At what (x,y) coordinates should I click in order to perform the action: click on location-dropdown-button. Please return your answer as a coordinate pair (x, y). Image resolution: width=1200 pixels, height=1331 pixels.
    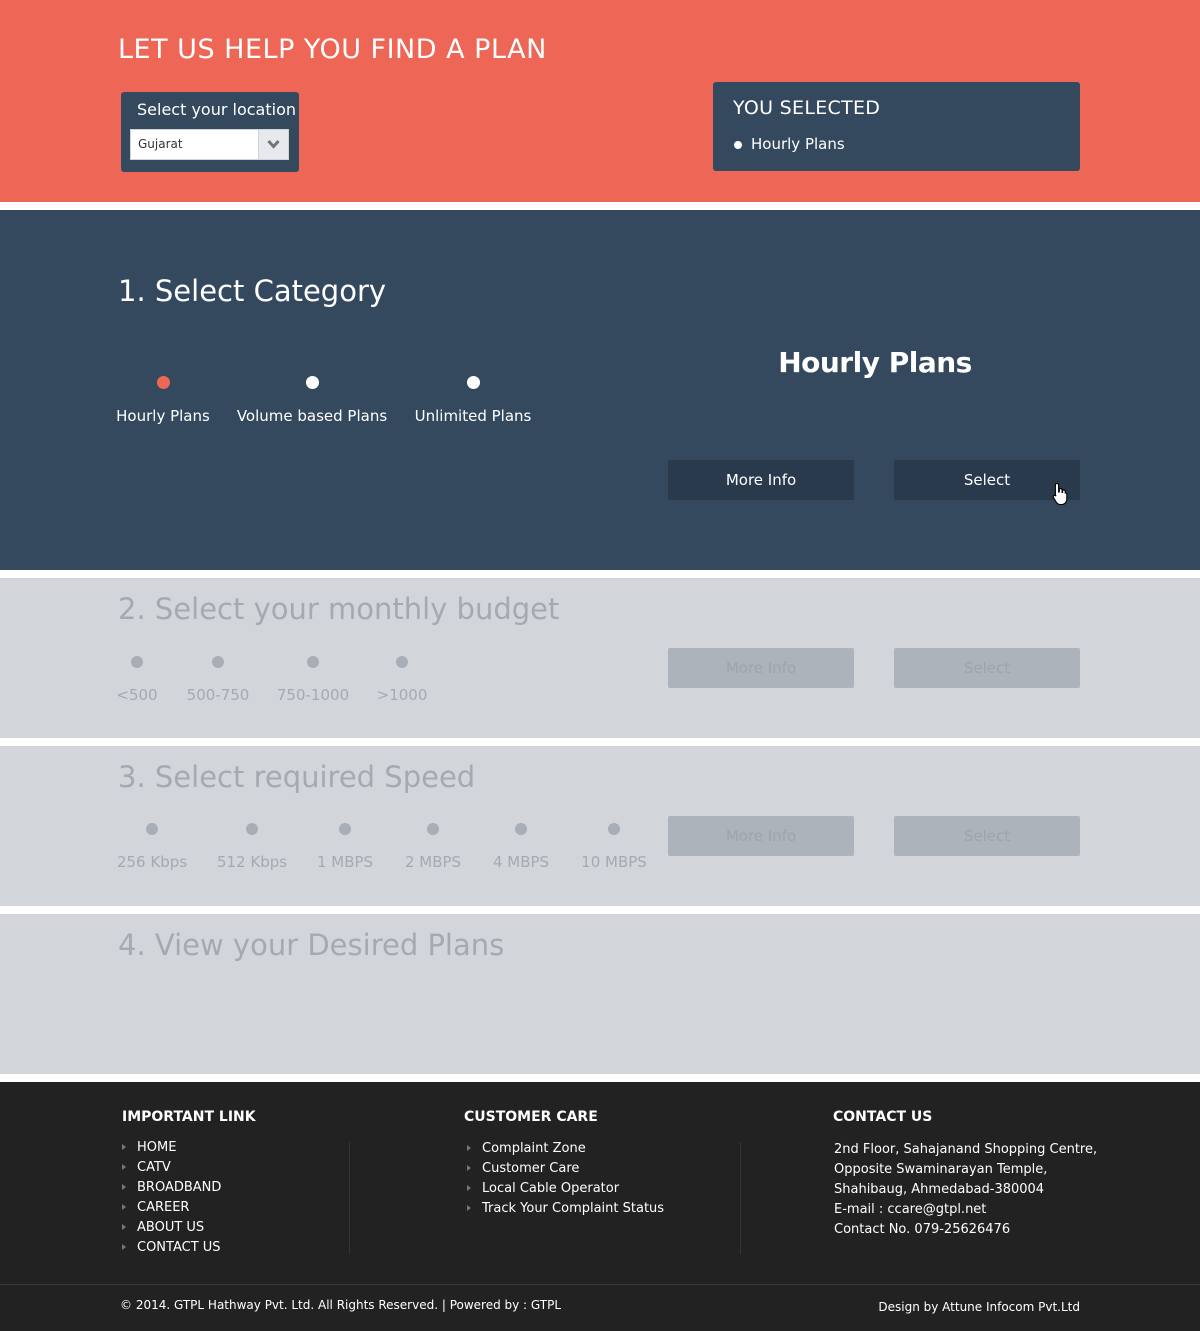
    Looking at the image, I should click on (273, 144).